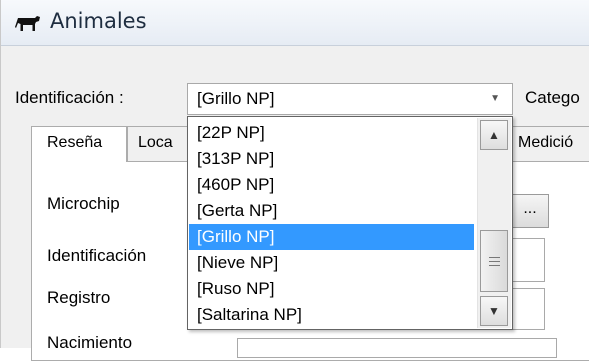 The image size is (589, 361). Describe the element at coordinates (552, 97) in the screenshot. I see `categoria-label: Catego` at that location.